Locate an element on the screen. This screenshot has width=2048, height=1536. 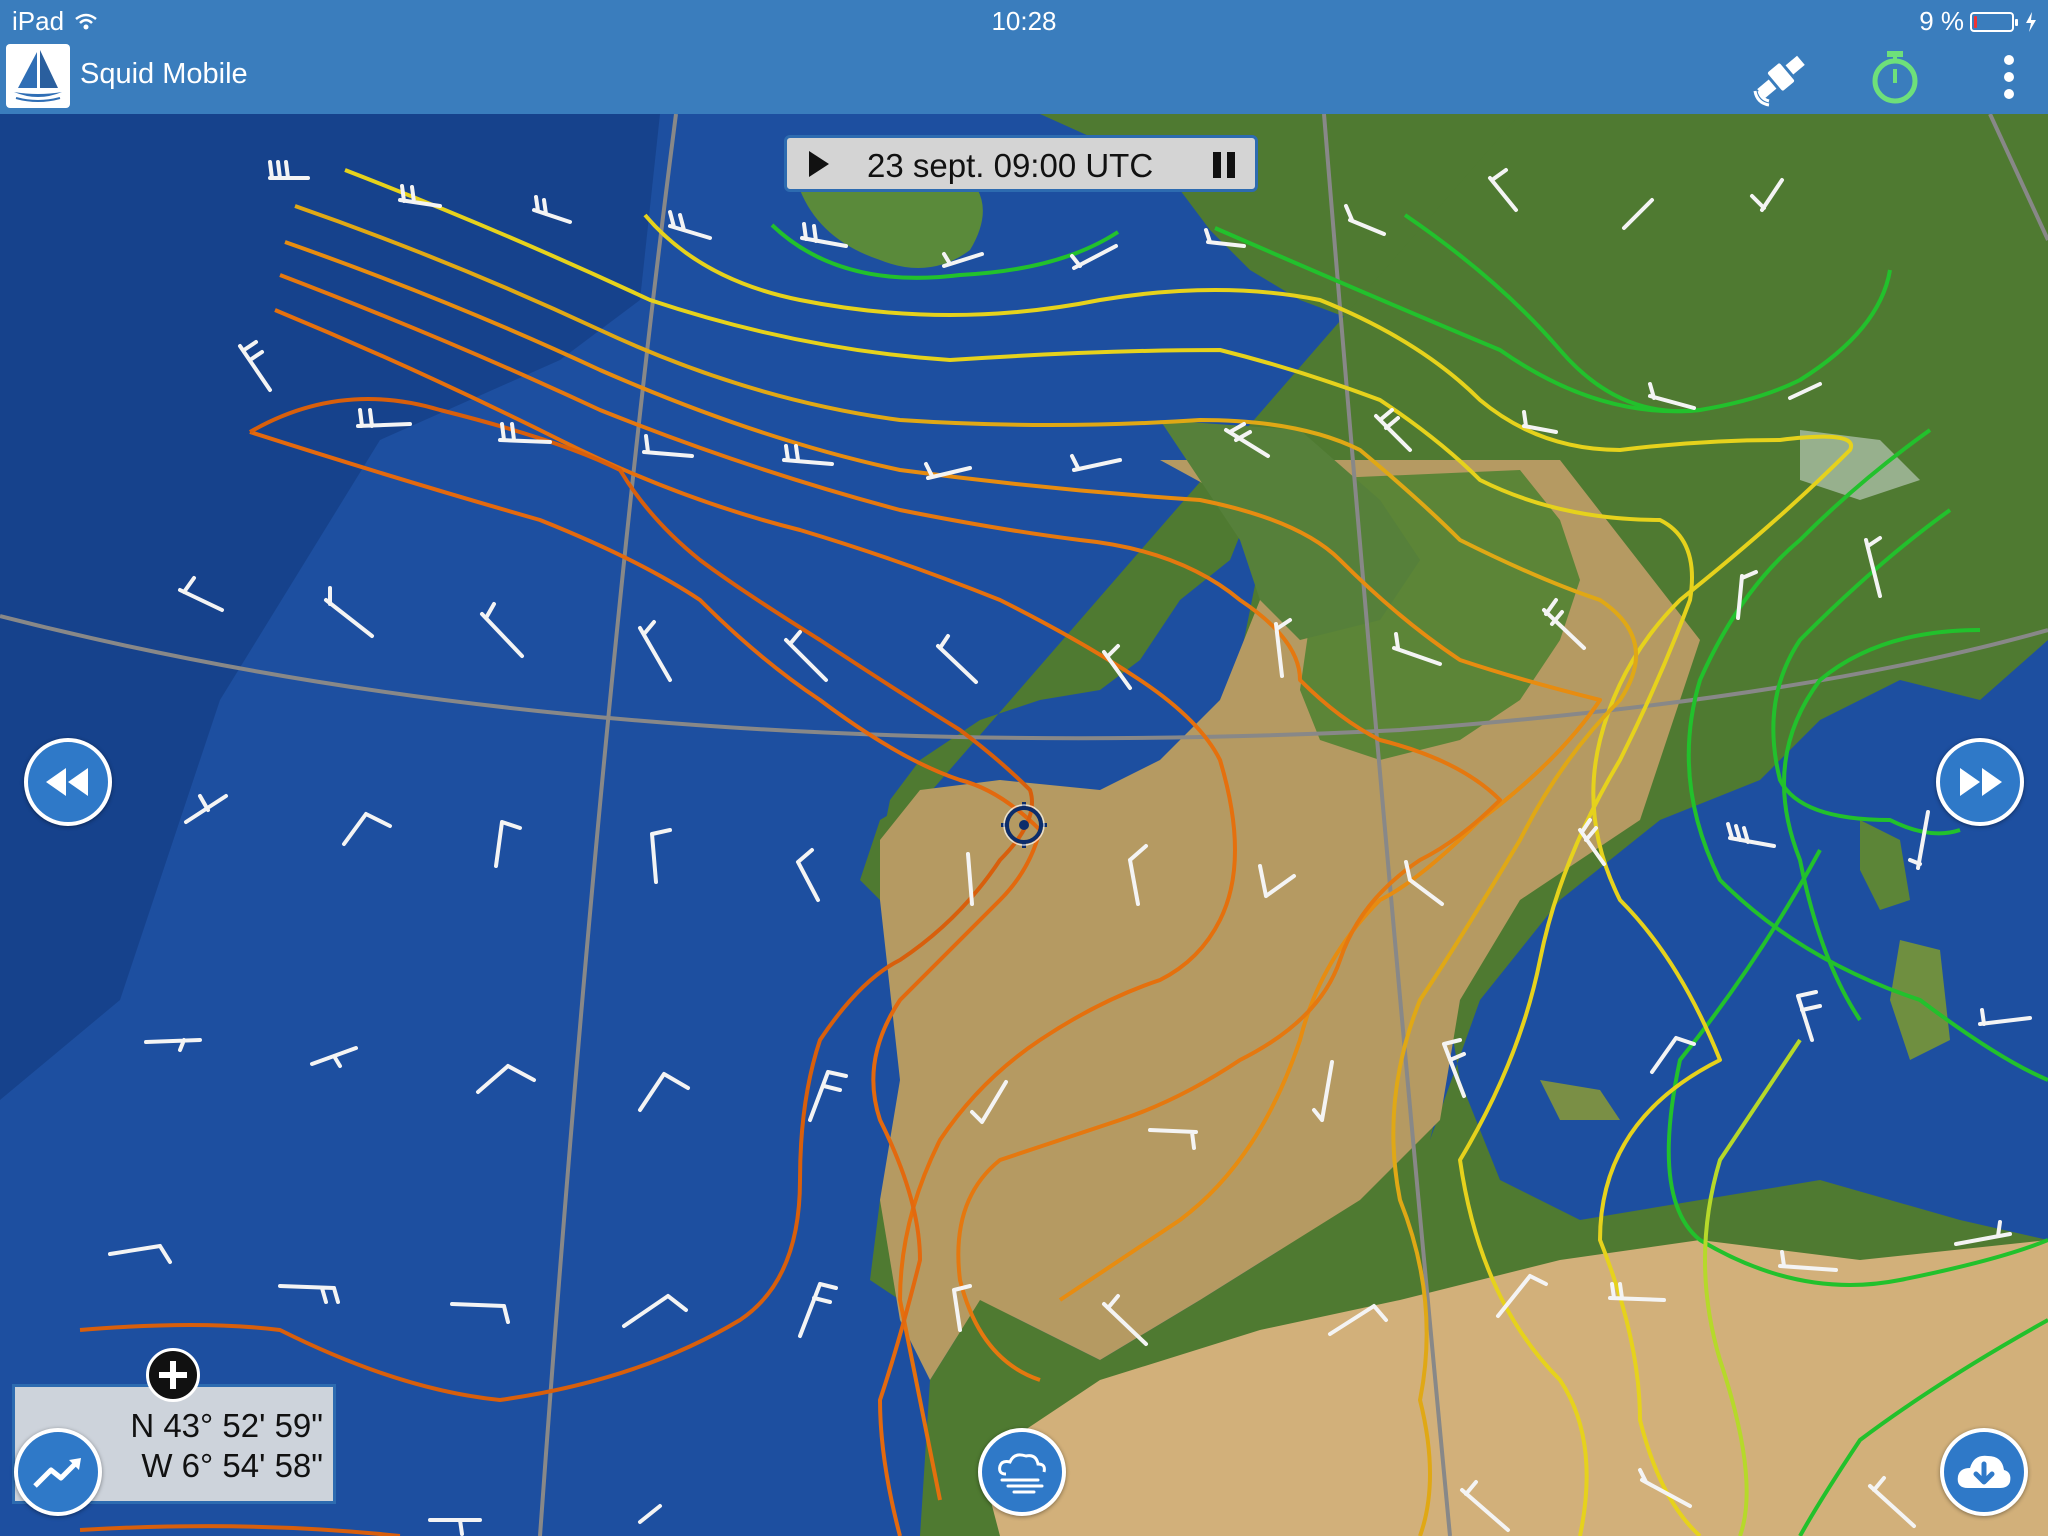
app-bar: Squid Mobile is located at coordinates (1024, 77).